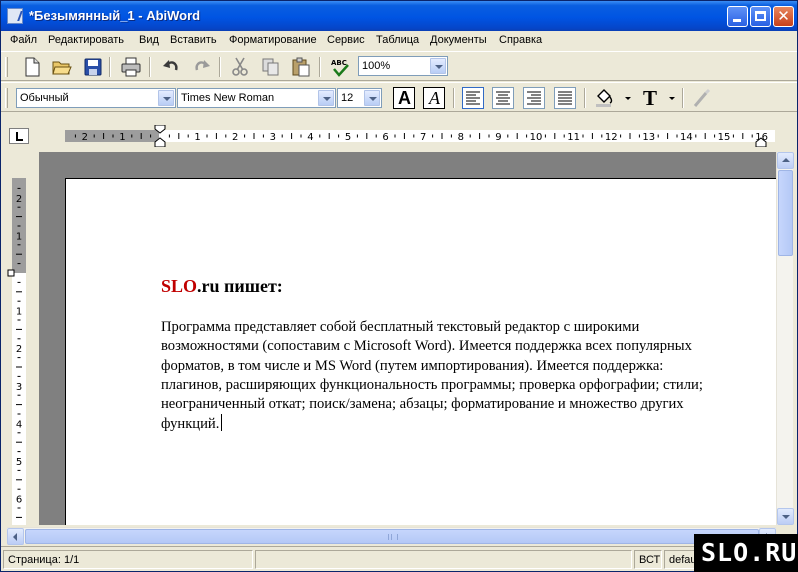  What do you see at coordinates (359, 98) in the screenshot?
I see `font-size-select: 12` at bounding box center [359, 98].